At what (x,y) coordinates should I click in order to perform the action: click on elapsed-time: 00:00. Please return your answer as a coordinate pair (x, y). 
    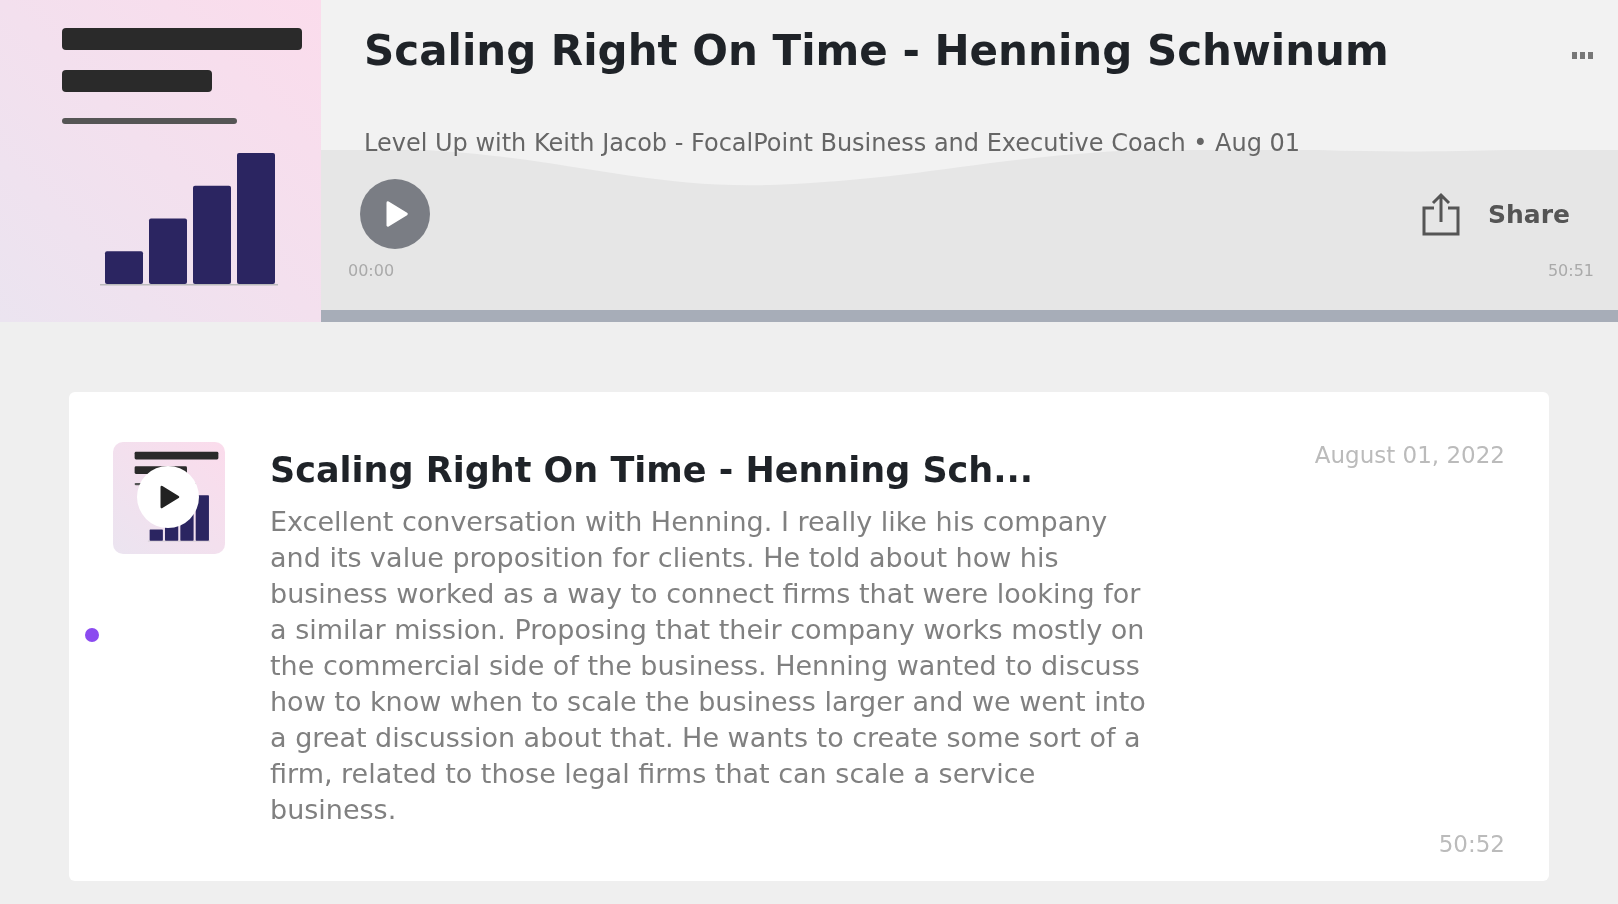
    Looking at the image, I should click on (371, 270).